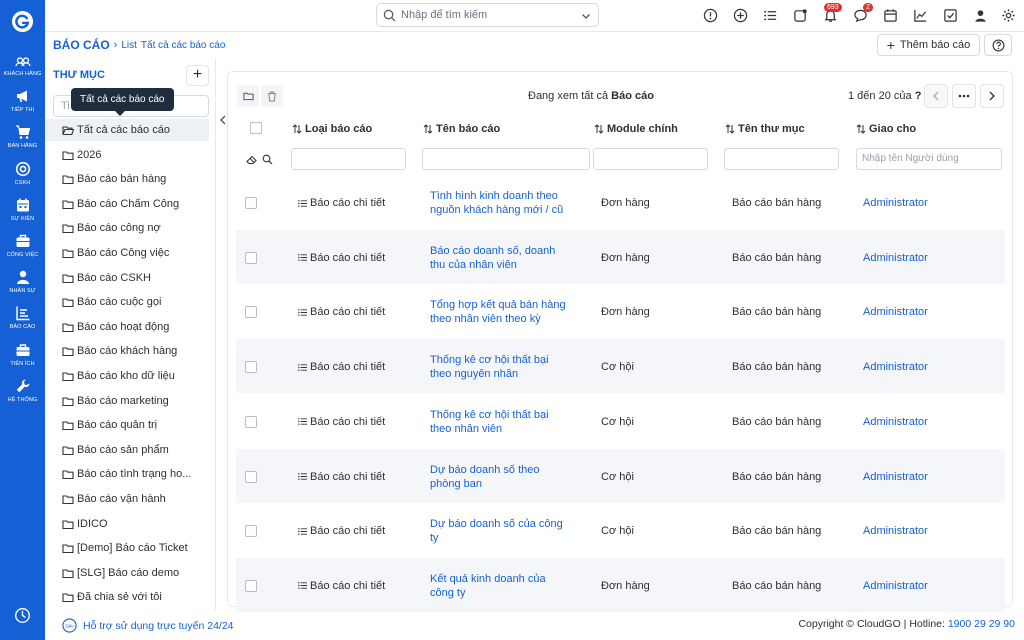 This screenshot has height=640, width=1024. What do you see at coordinates (127, 351) in the screenshot?
I see `folder-item: Báo cáo khách hàng` at bounding box center [127, 351].